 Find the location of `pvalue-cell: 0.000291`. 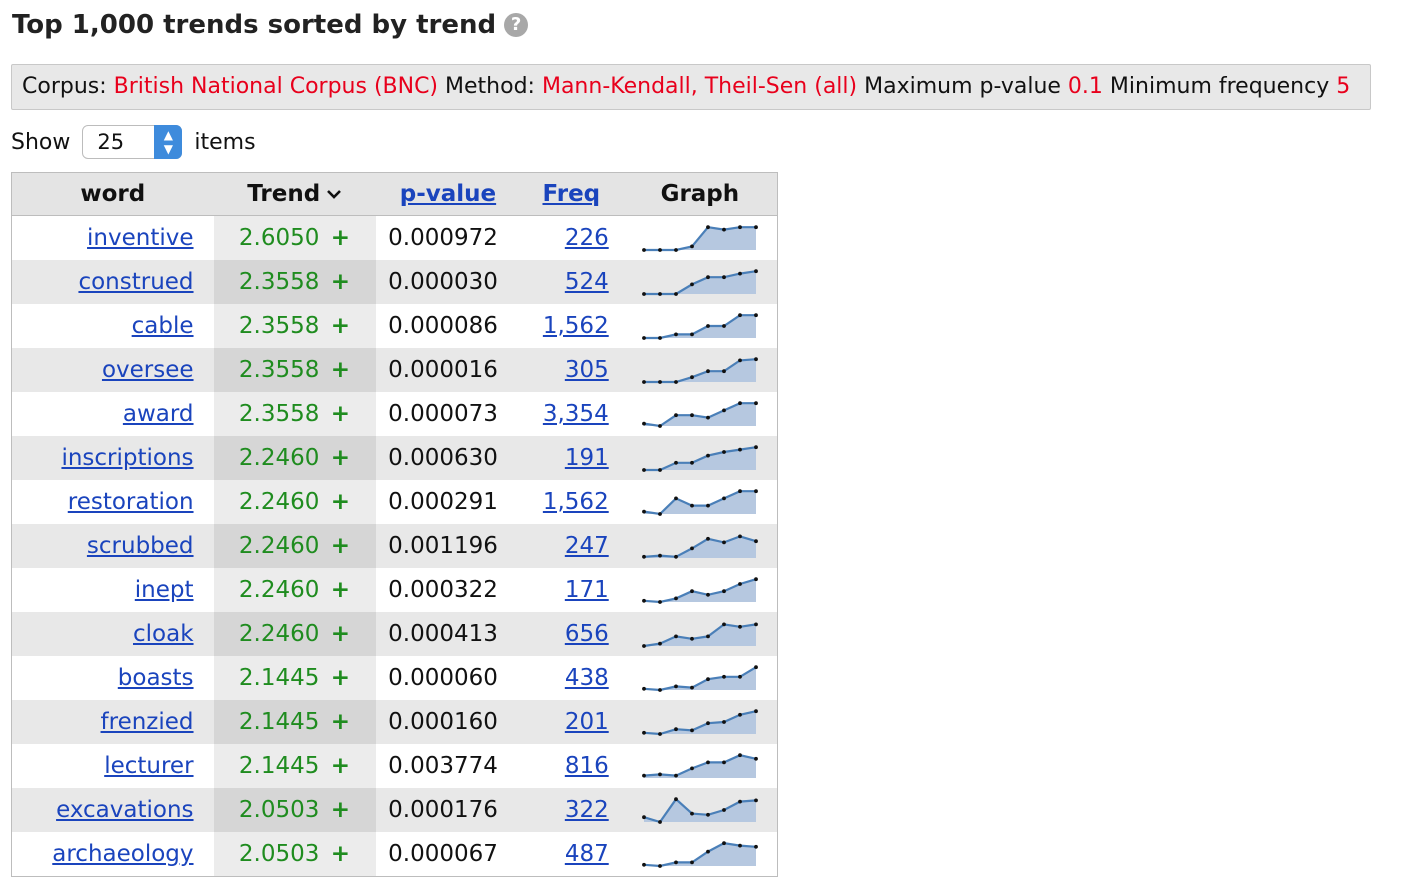

pvalue-cell: 0.000291 is located at coordinates (447, 502).